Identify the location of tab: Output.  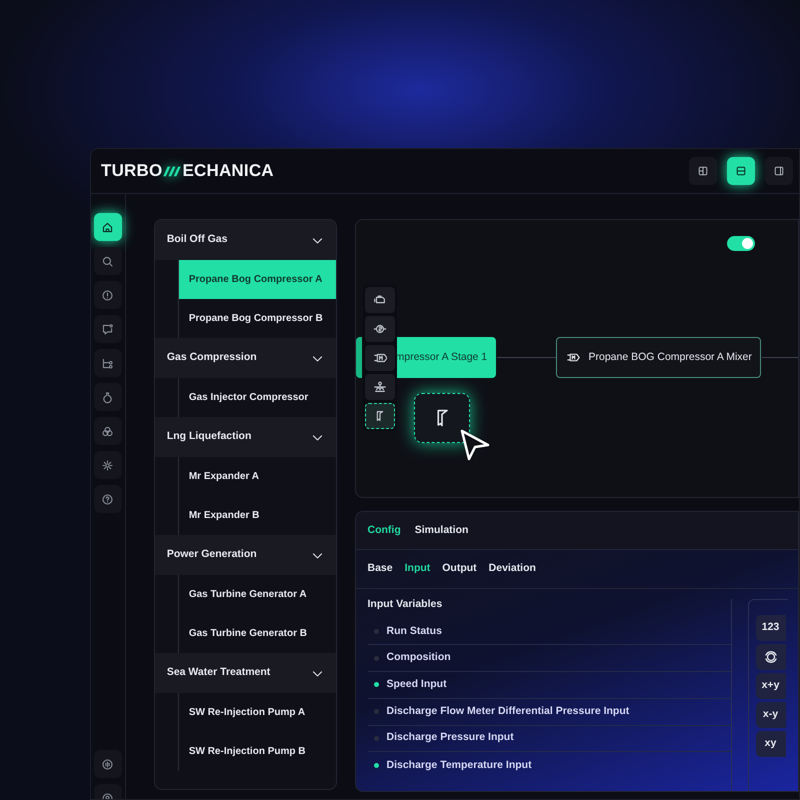
(459, 569).